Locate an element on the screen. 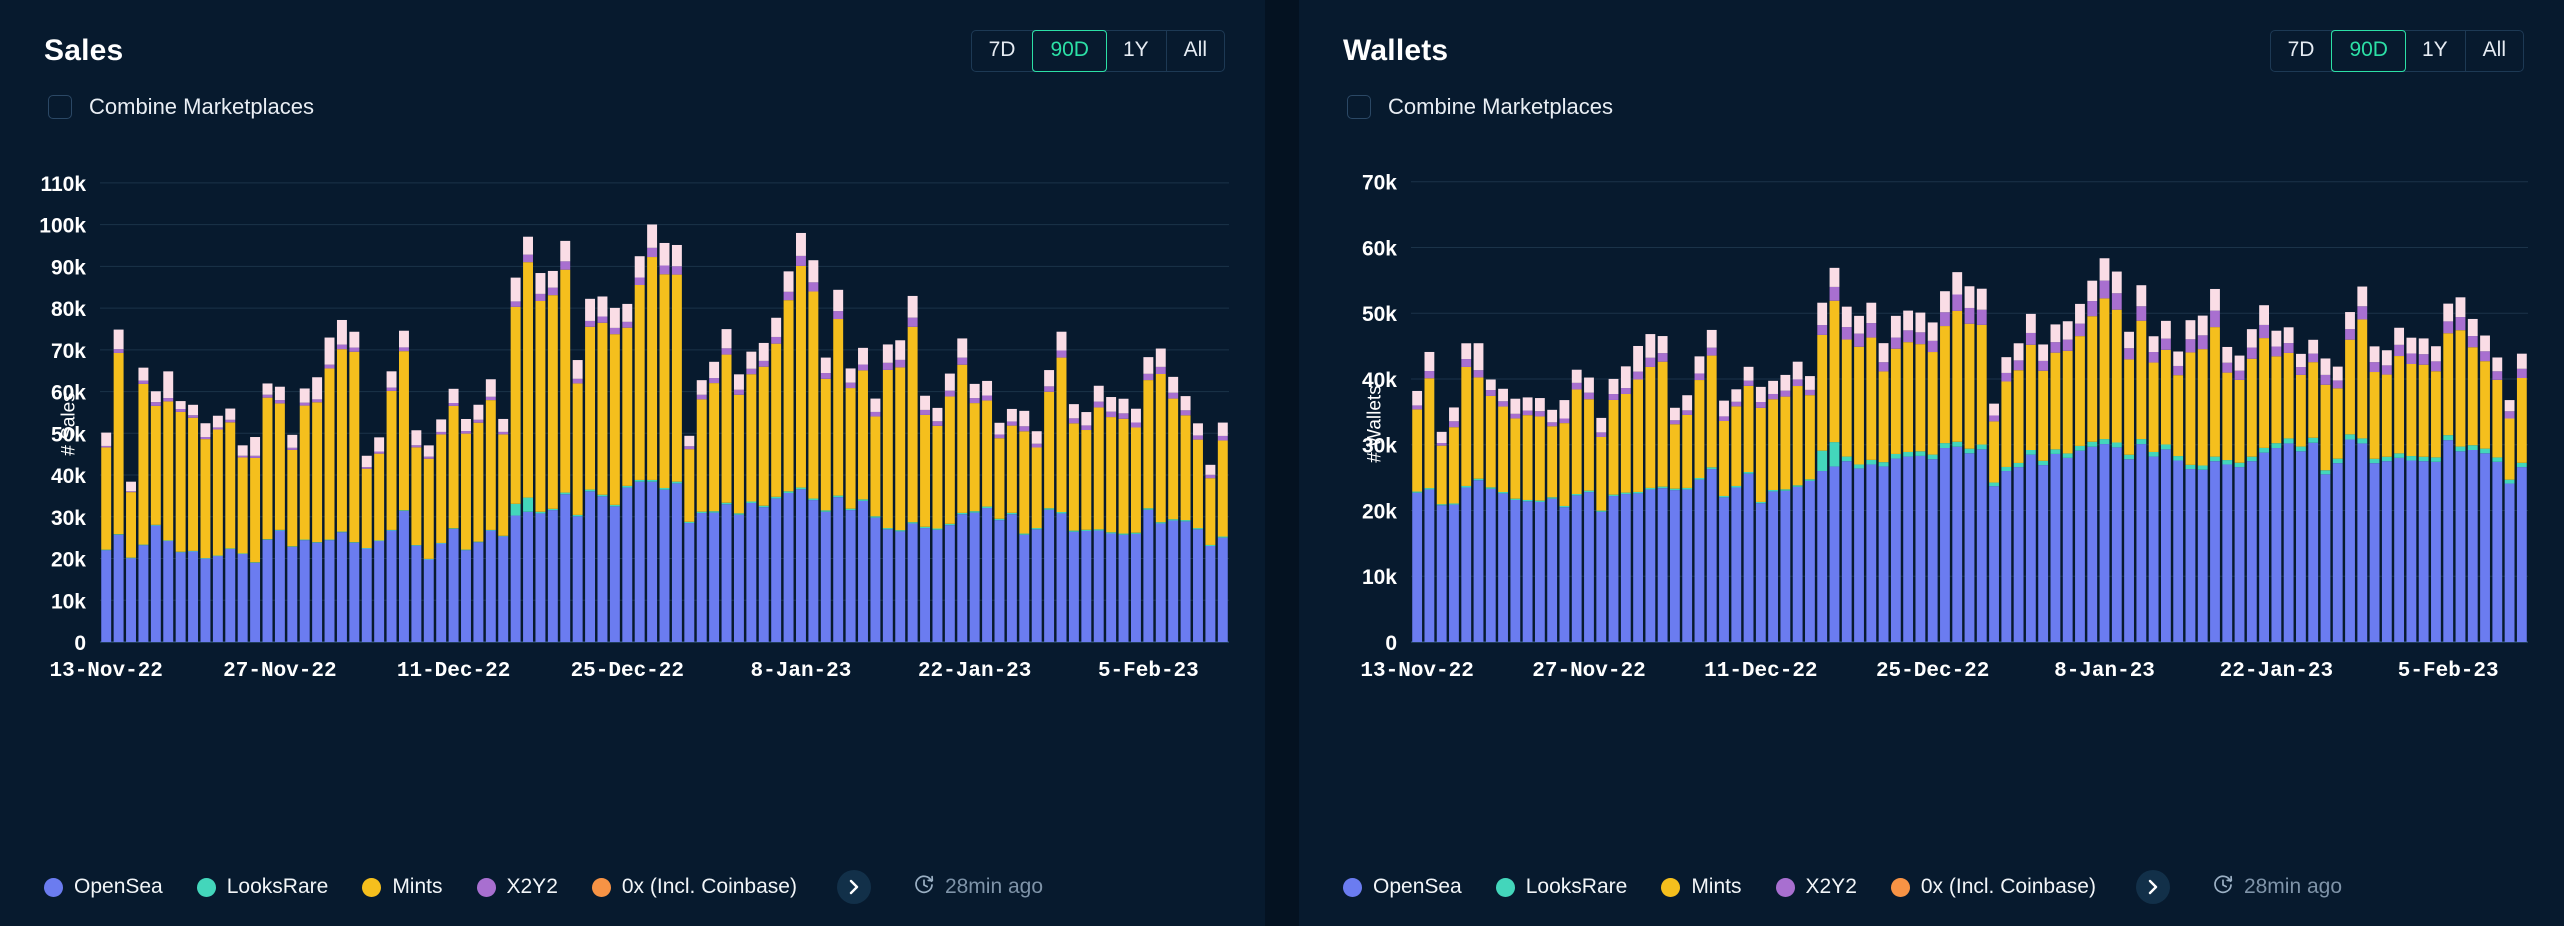 The width and height of the screenshot is (2564, 926). sales-range-selector: 7D 90D 1Y All is located at coordinates (1097, 51).